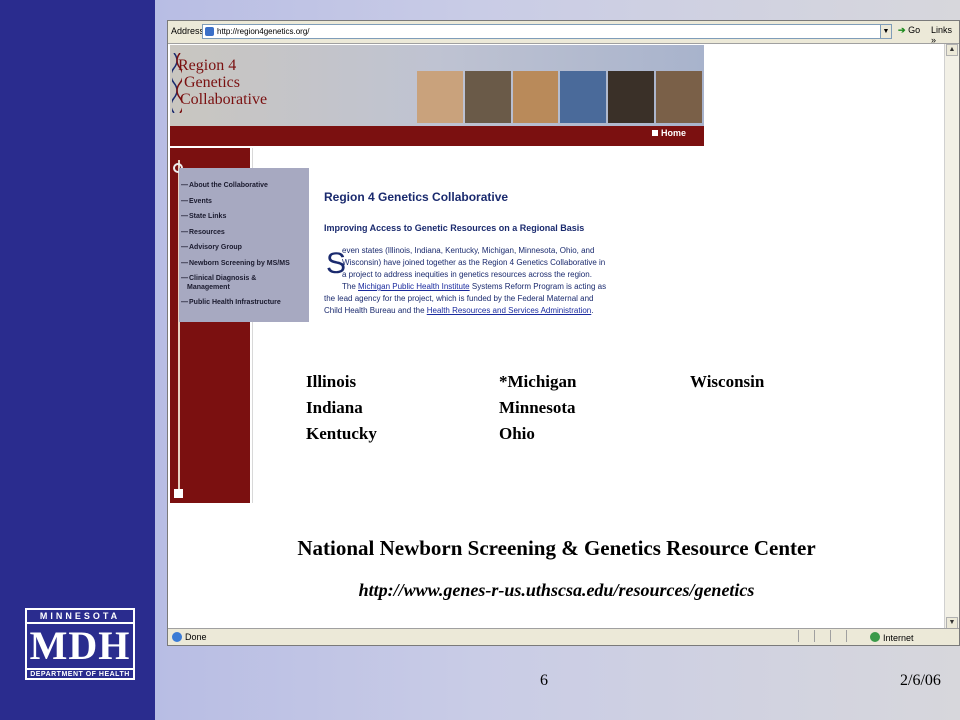 The width and height of the screenshot is (960, 720). What do you see at coordinates (80, 673) in the screenshot?
I see `logo-dept-text: DEPARTMENT OF HEALTH` at bounding box center [80, 673].